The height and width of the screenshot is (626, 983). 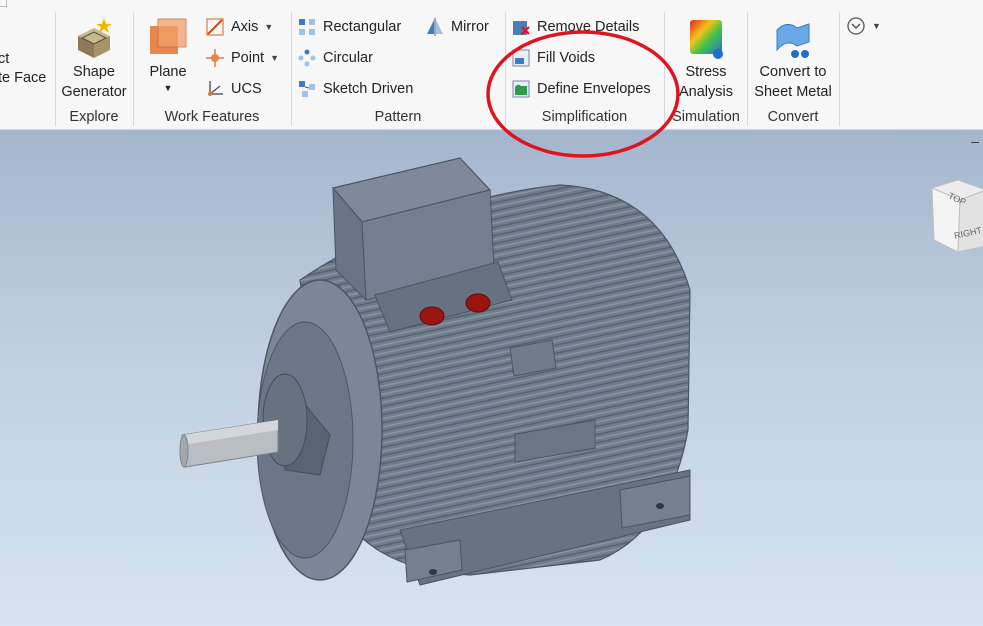 What do you see at coordinates (706, 39) in the screenshot?
I see `stress-analysis-icon` at bounding box center [706, 39].